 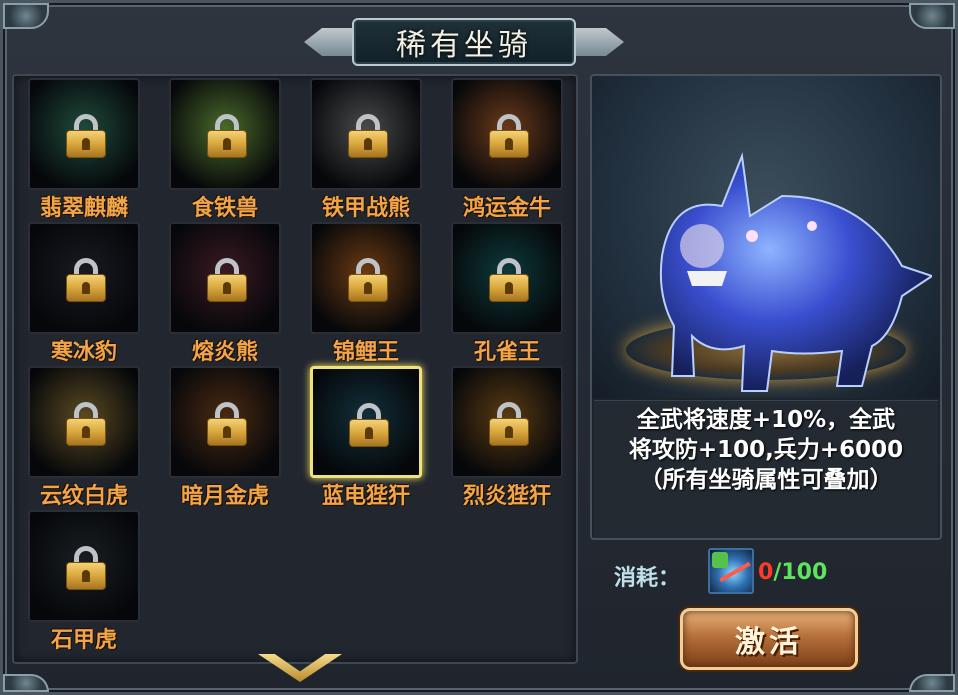 I want to click on mount-name-label: 石甲虎, so click(x=83, y=640).